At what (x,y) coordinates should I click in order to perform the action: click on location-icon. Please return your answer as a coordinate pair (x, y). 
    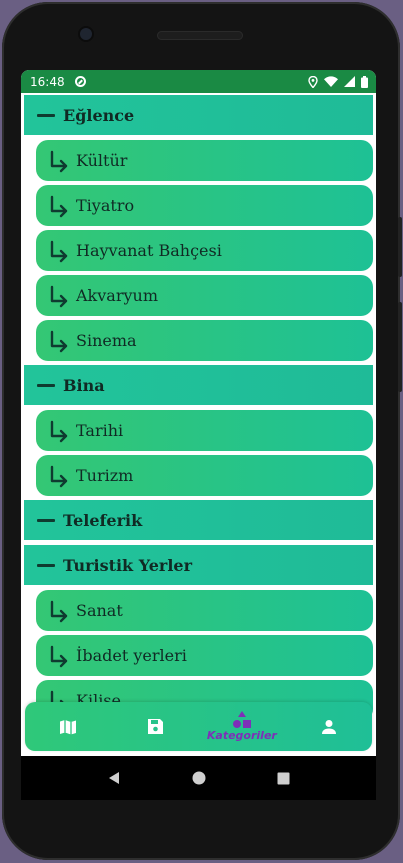
    Looking at the image, I should click on (313, 81).